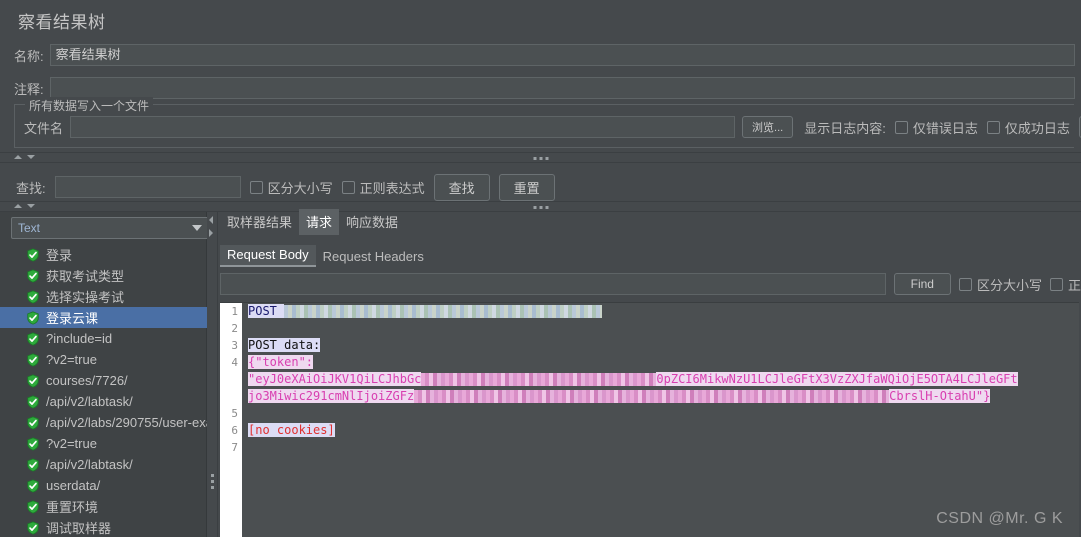  I want to click on code-line-1: POST, so click(663, 311).